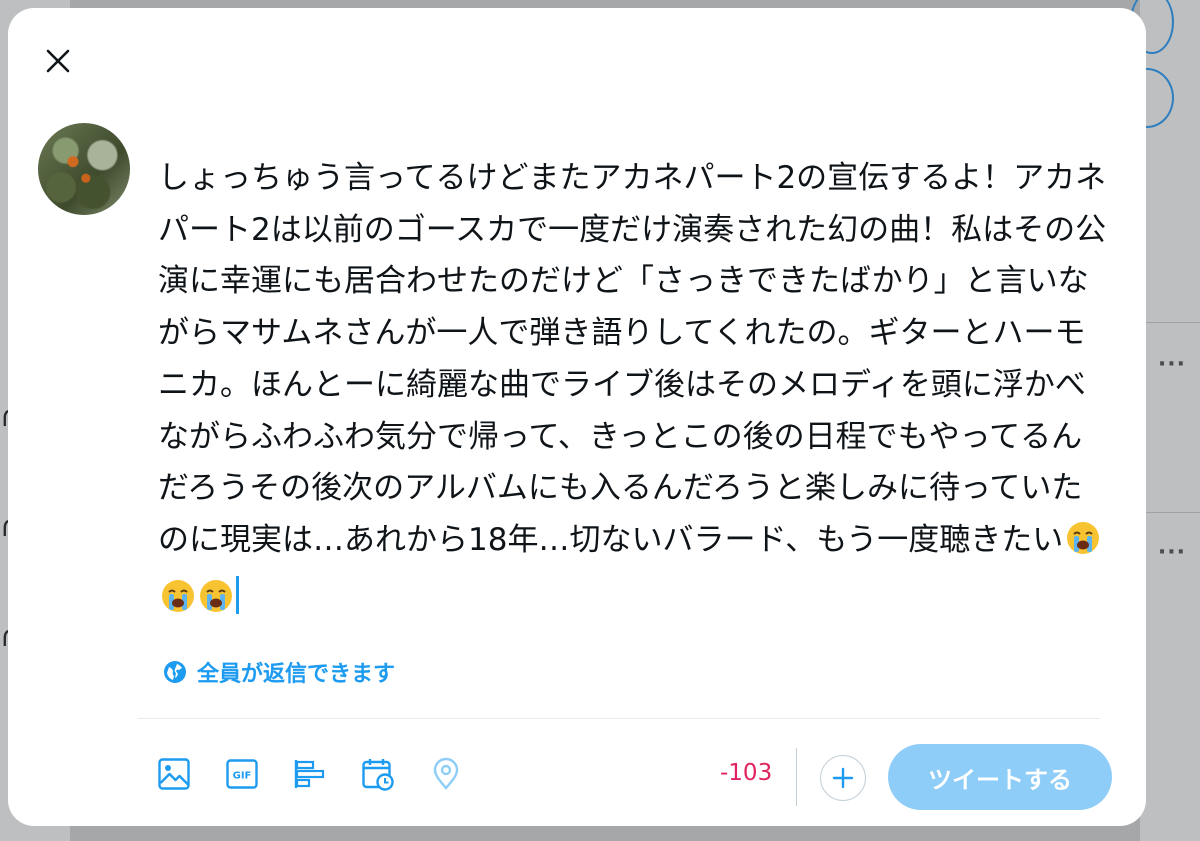  I want to click on compose-toolbar: GIF, so click(310, 774).